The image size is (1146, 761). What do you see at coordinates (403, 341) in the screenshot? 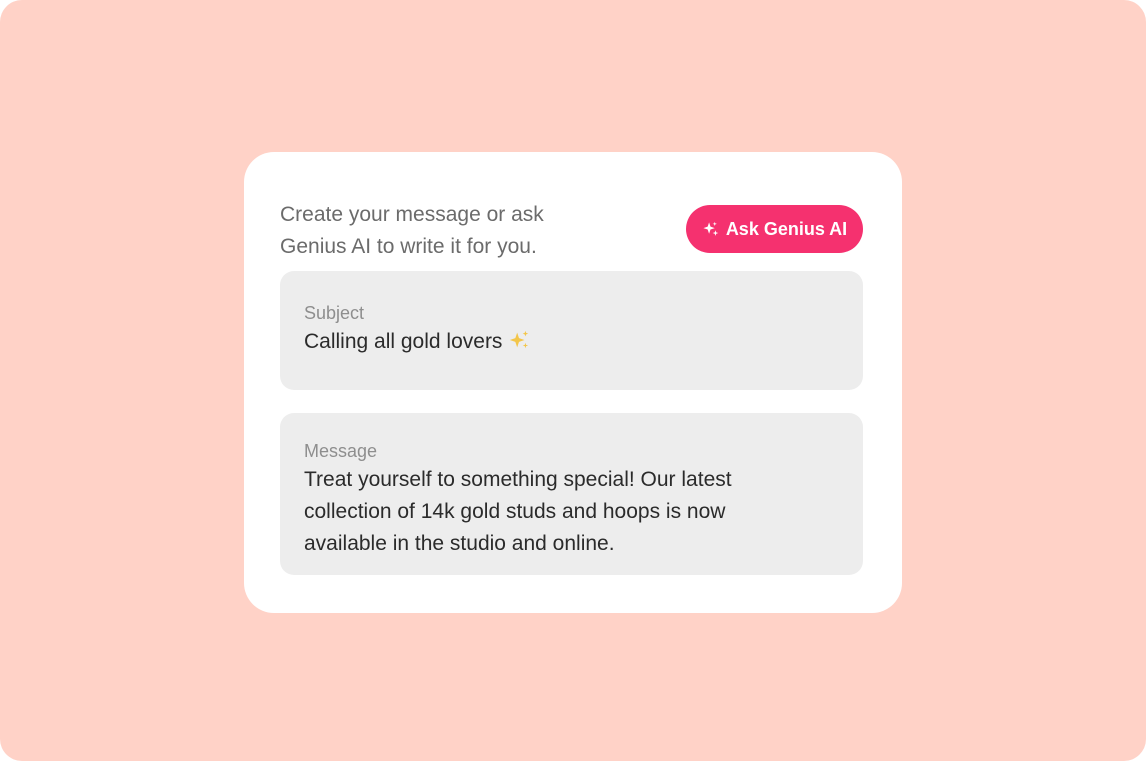
I see `subject-value: Calling all gold lovers` at bounding box center [403, 341].